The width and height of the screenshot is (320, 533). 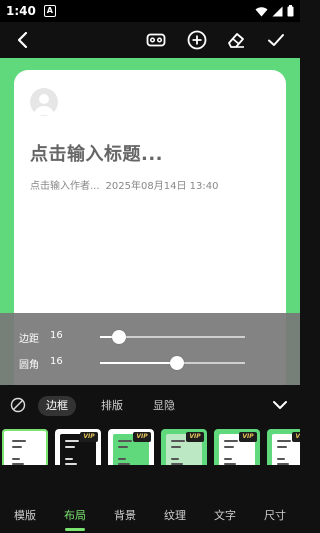 I want to click on add-button, so click(x=197, y=40).